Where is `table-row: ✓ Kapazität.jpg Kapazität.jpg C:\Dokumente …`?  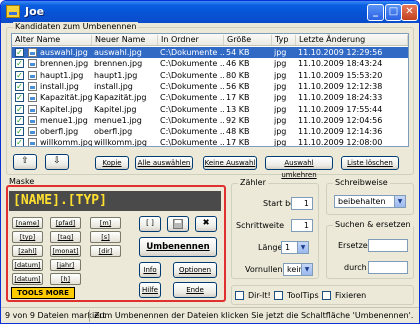 table-row: ✓ Kapazität.jpg Kapazität.jpg C:\Dokumente … is located at coordinates (210, 97).